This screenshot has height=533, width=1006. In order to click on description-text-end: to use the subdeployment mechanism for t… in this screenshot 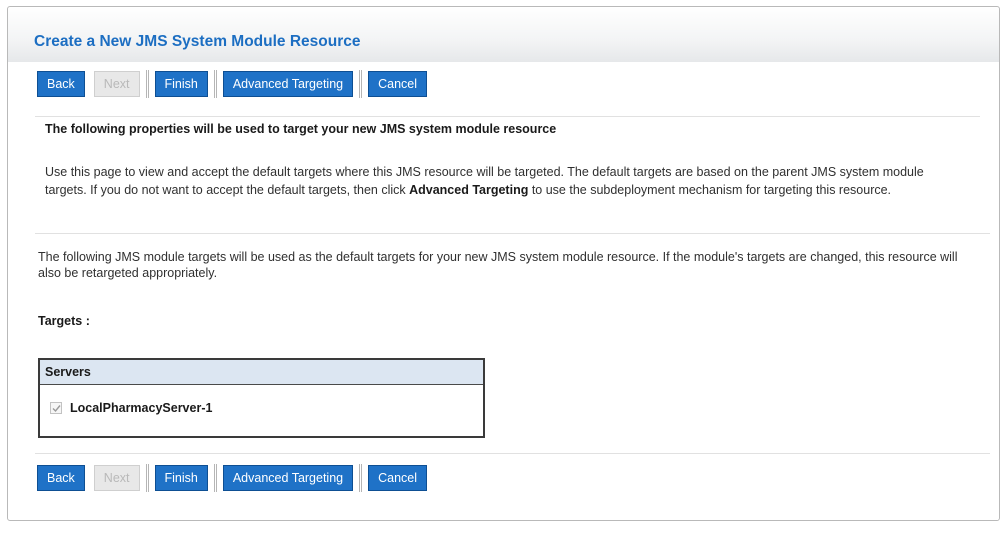, I will do `click(710, 190)`.